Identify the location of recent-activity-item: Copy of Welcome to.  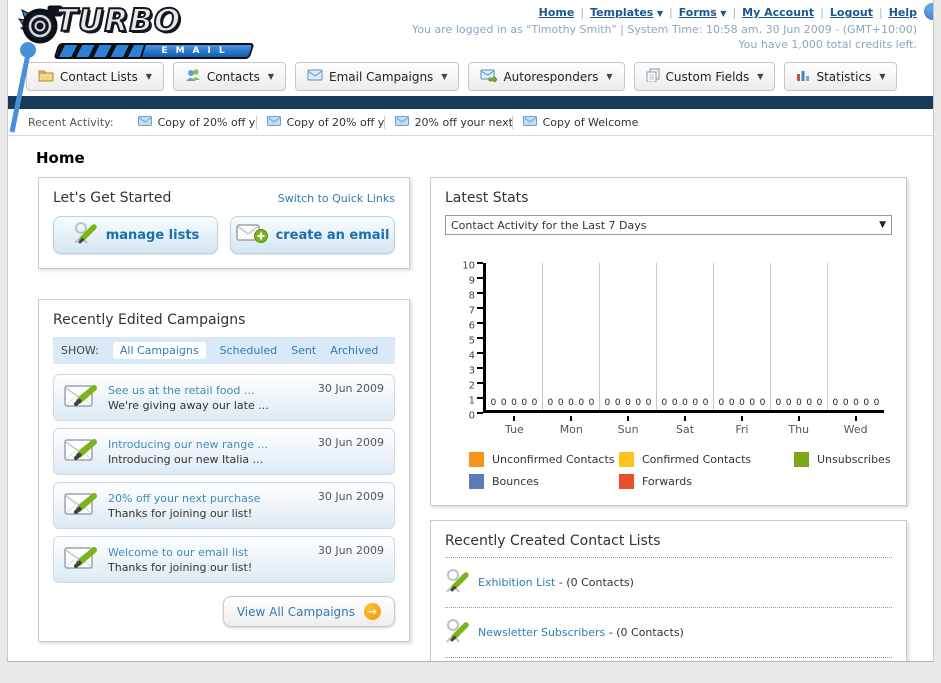
(575, 122).